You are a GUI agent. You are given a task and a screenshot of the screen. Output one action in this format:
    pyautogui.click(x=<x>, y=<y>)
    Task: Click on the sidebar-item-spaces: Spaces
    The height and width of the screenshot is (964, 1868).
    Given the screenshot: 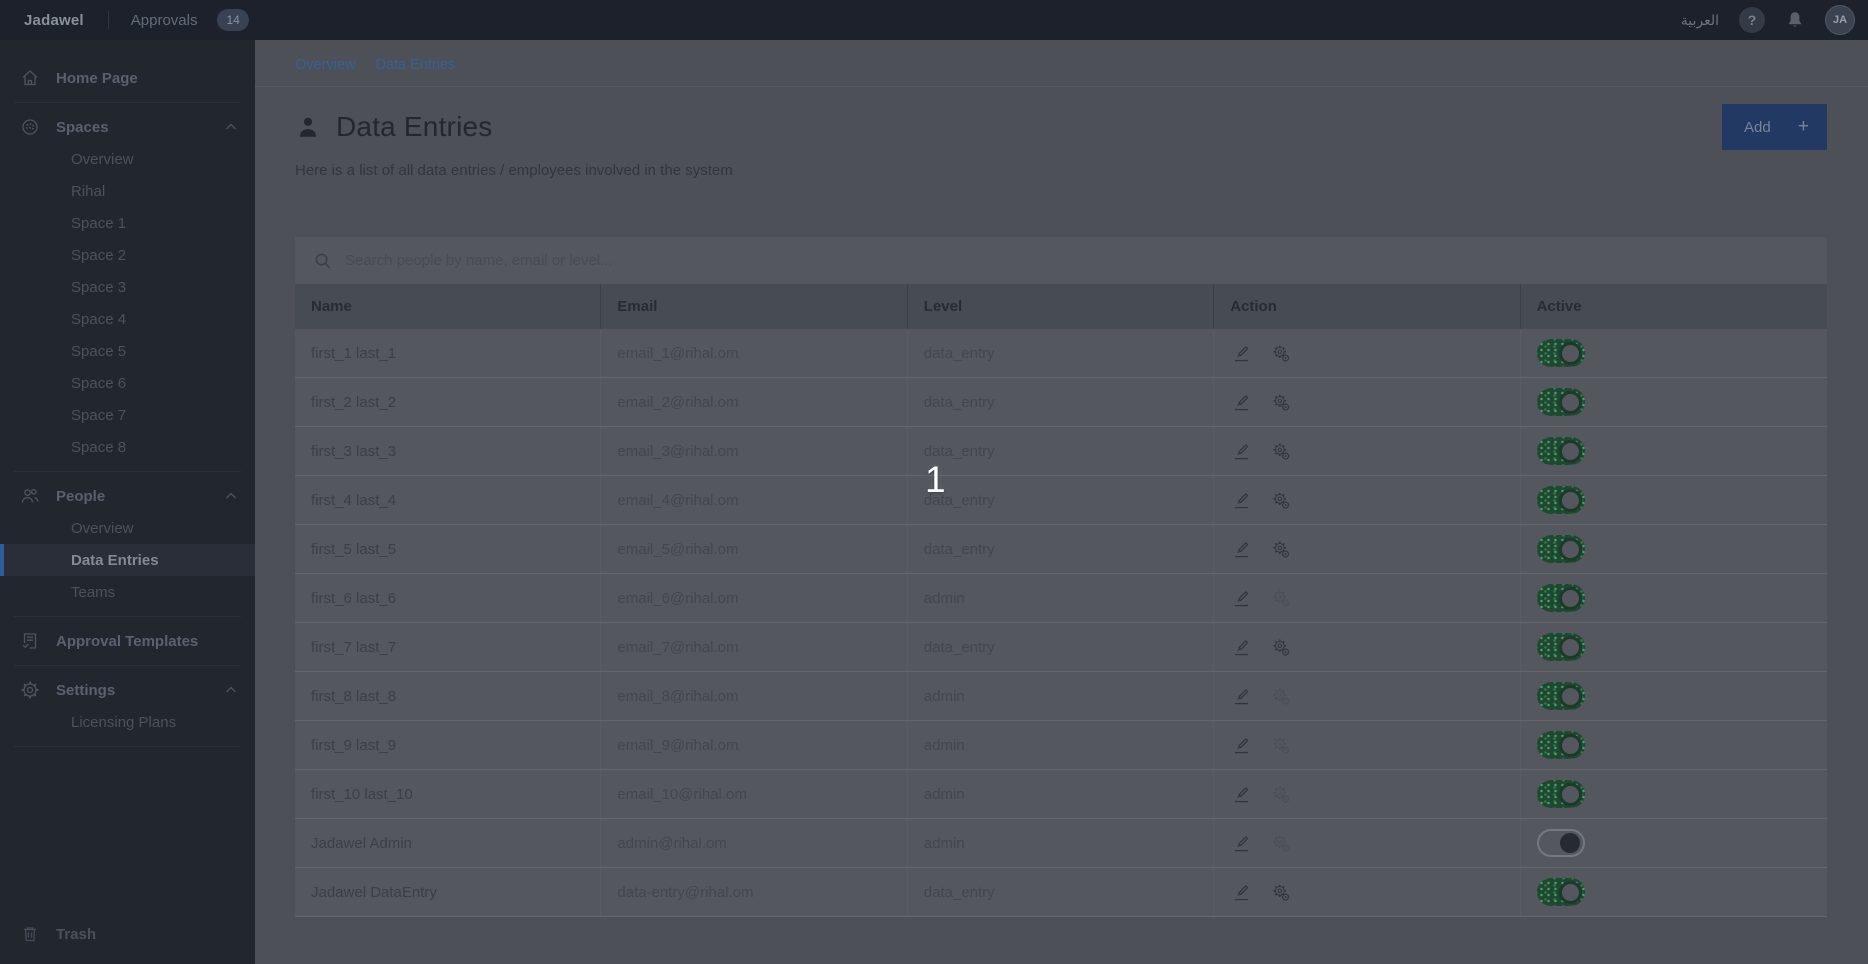 What is the action you would take?
    pyautogui.click(x=127, y=127)
    